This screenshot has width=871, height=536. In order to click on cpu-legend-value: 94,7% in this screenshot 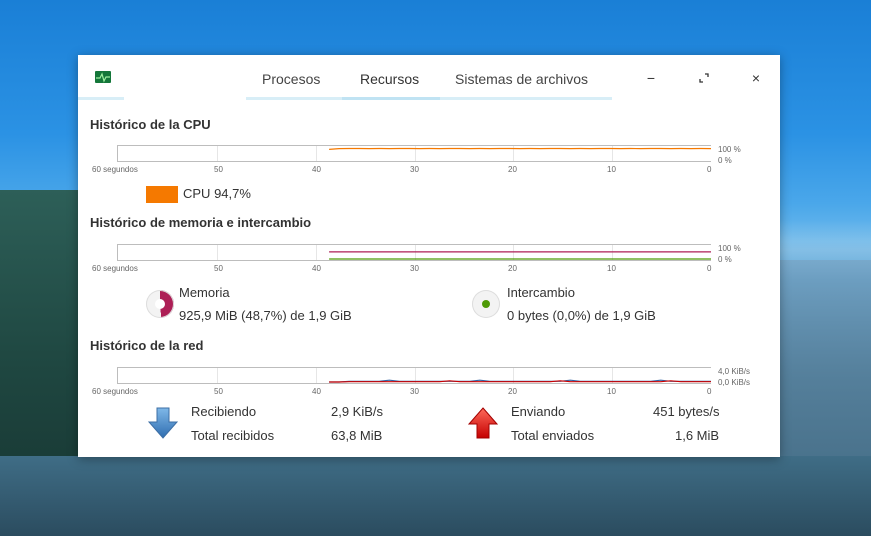, I will do `click(232, 193)`.